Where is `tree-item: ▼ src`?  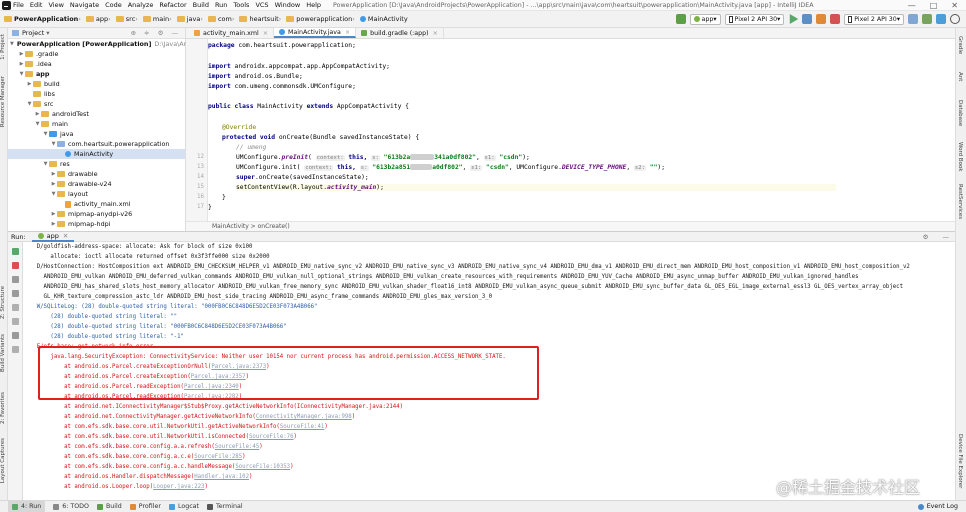
tree-item: ▼ src is located at coordinates (96, 104).